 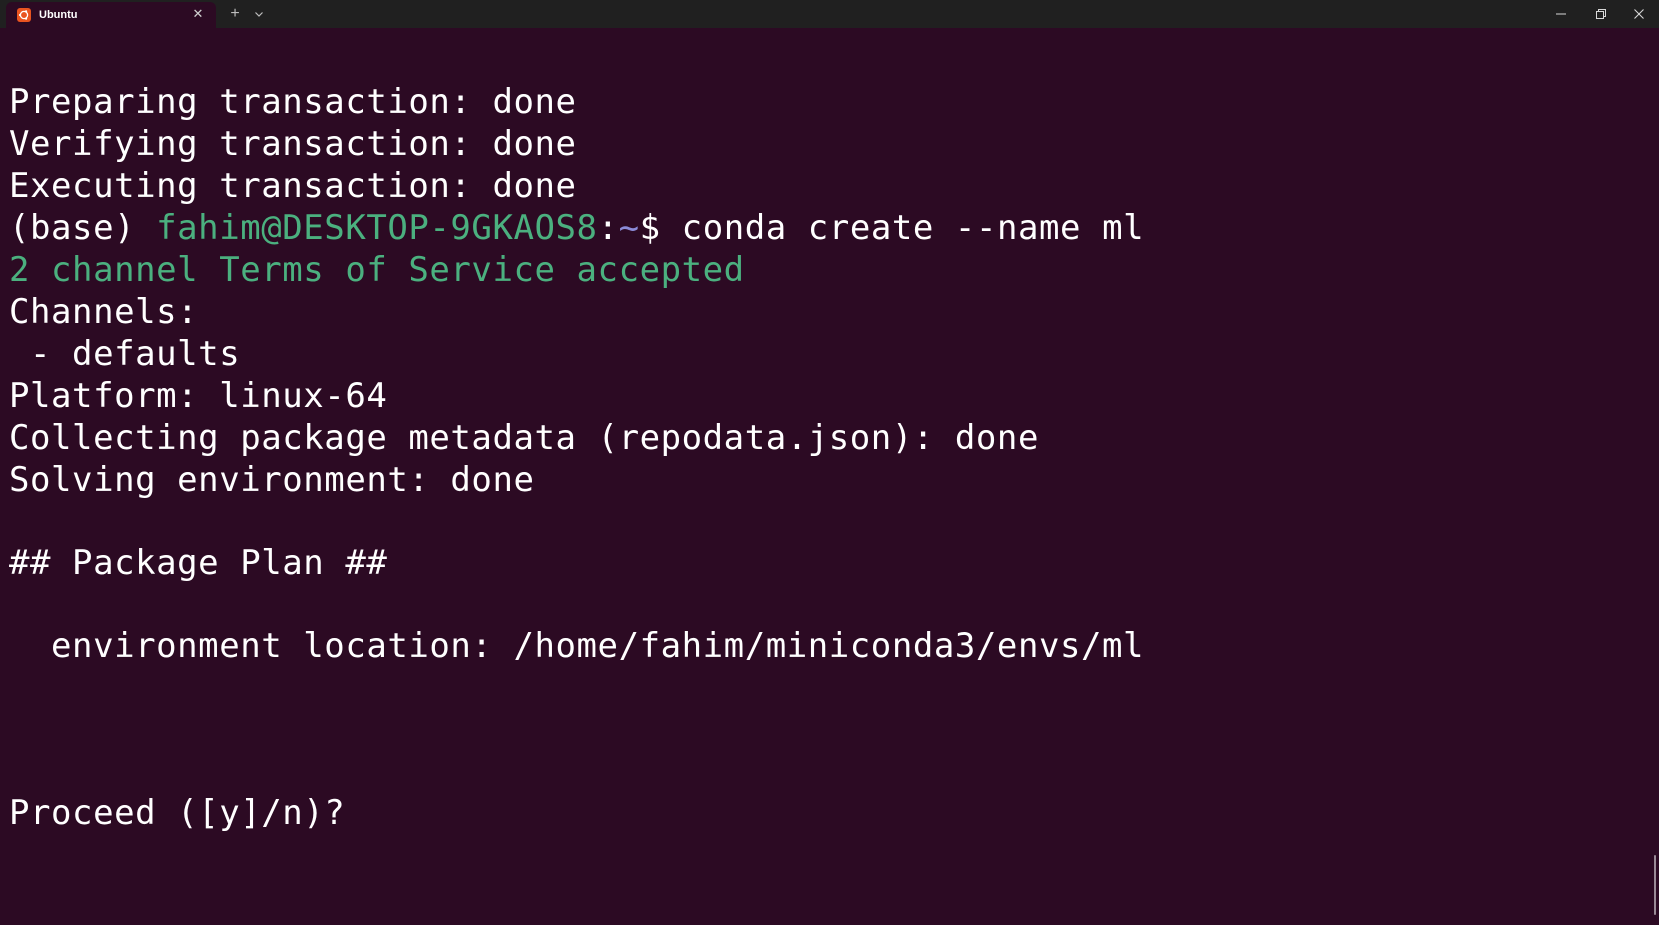 I want to click on close-icon, so click(x=1639, y=14).